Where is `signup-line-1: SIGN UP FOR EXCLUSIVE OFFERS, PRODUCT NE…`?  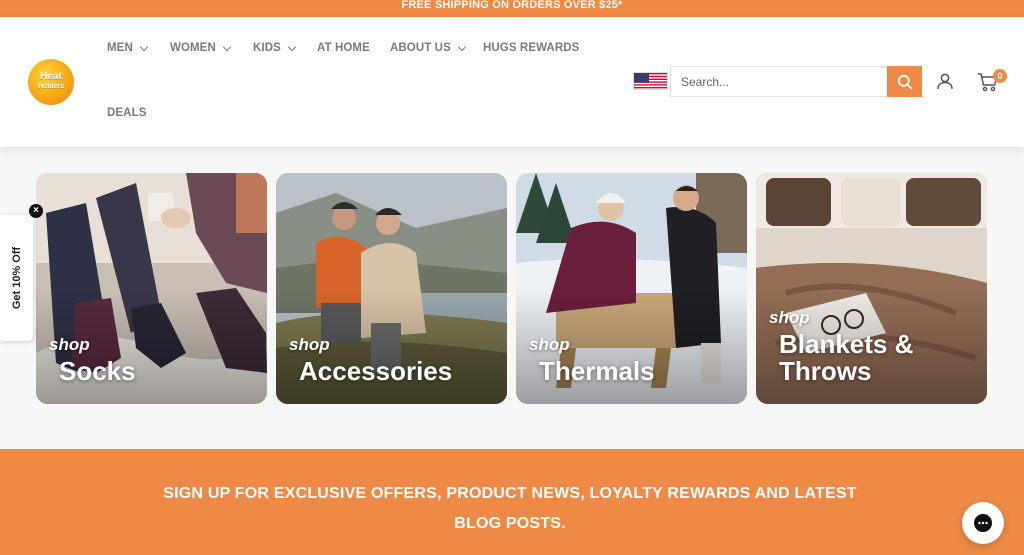
signup-line-1: SIGN UP FOR EXCLUSIVE OFFERS, PRODUCT NE… is located at coordinates (510, 493).